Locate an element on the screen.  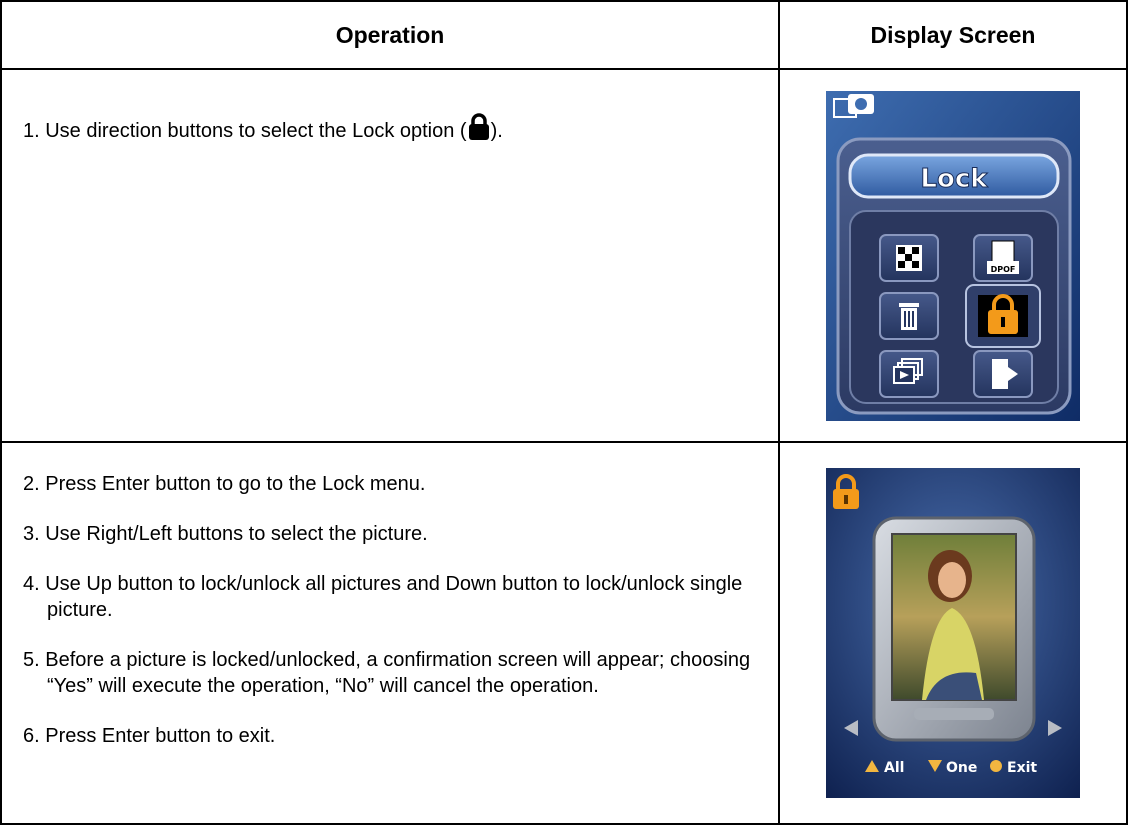
exit-icon is located at coordinates (1003, 373).